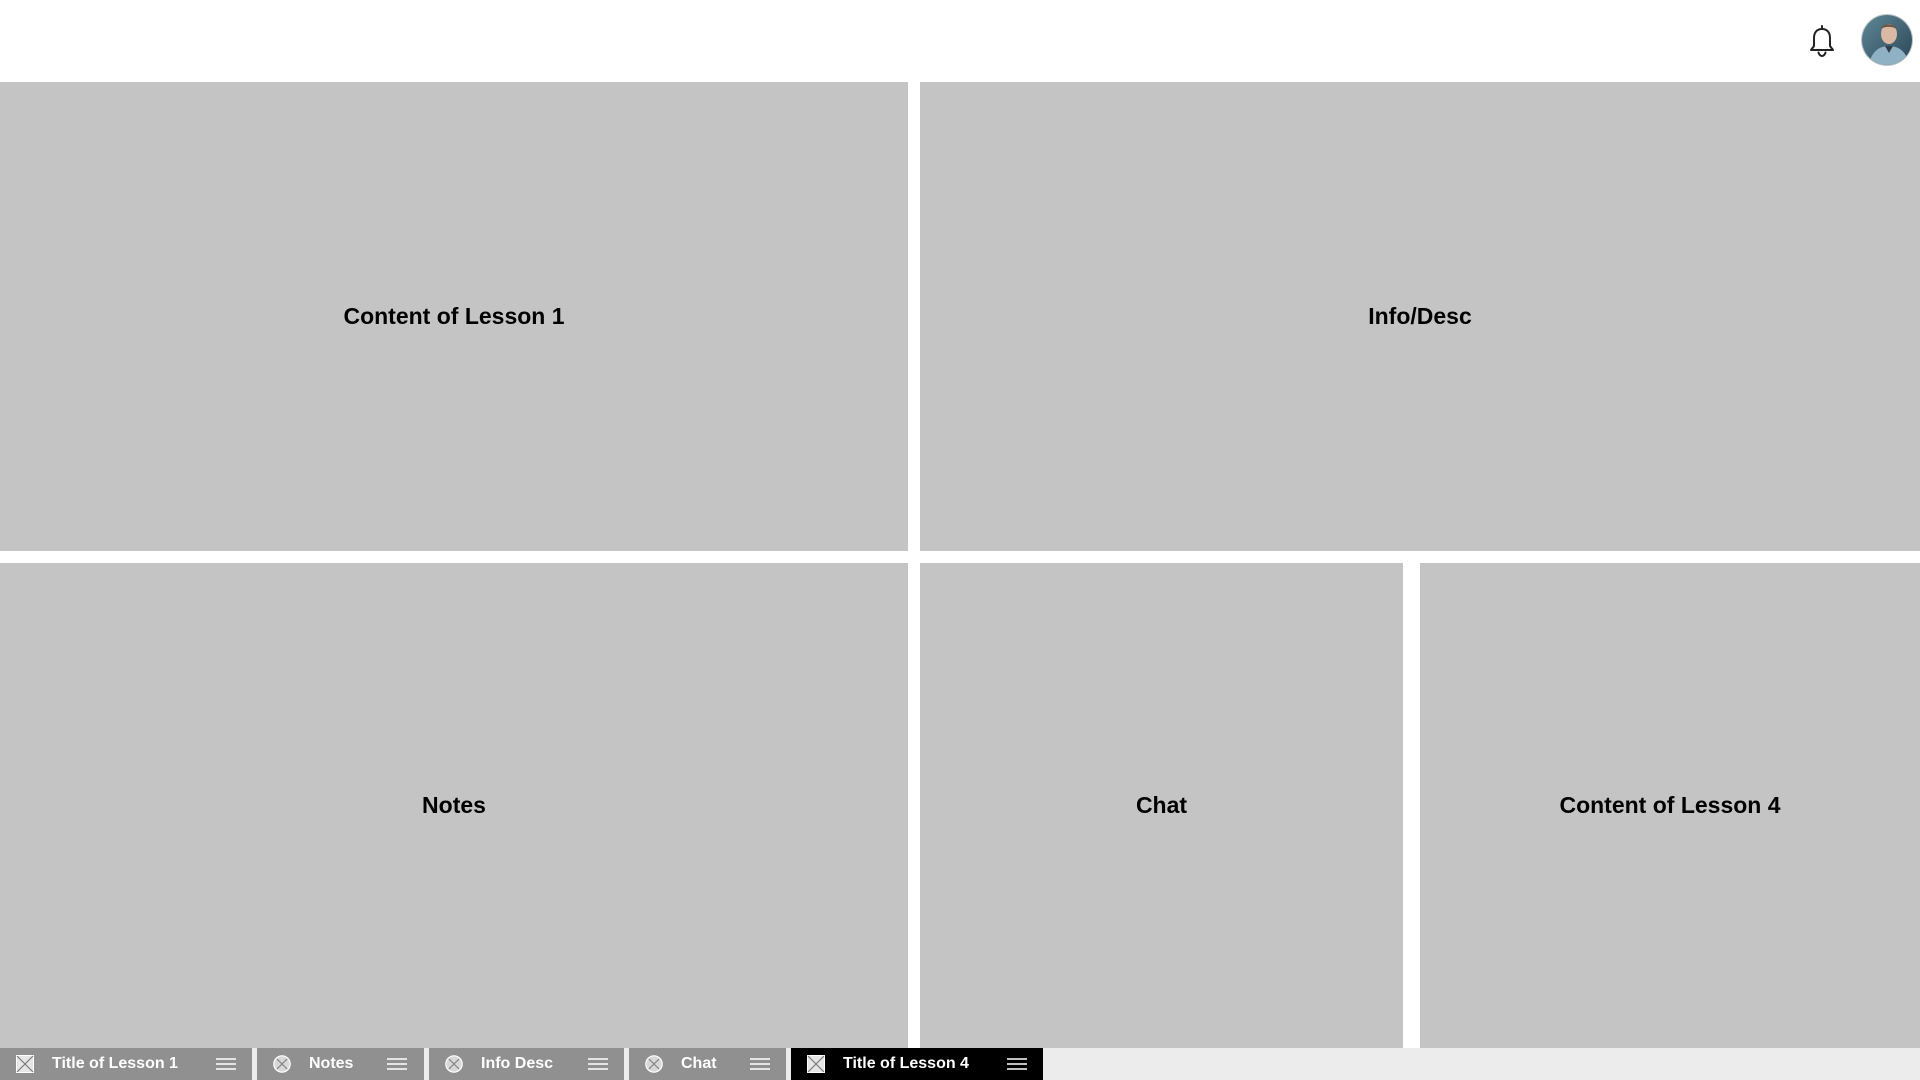  I want to click on tab-chat: Chat, so click(707, 1064).